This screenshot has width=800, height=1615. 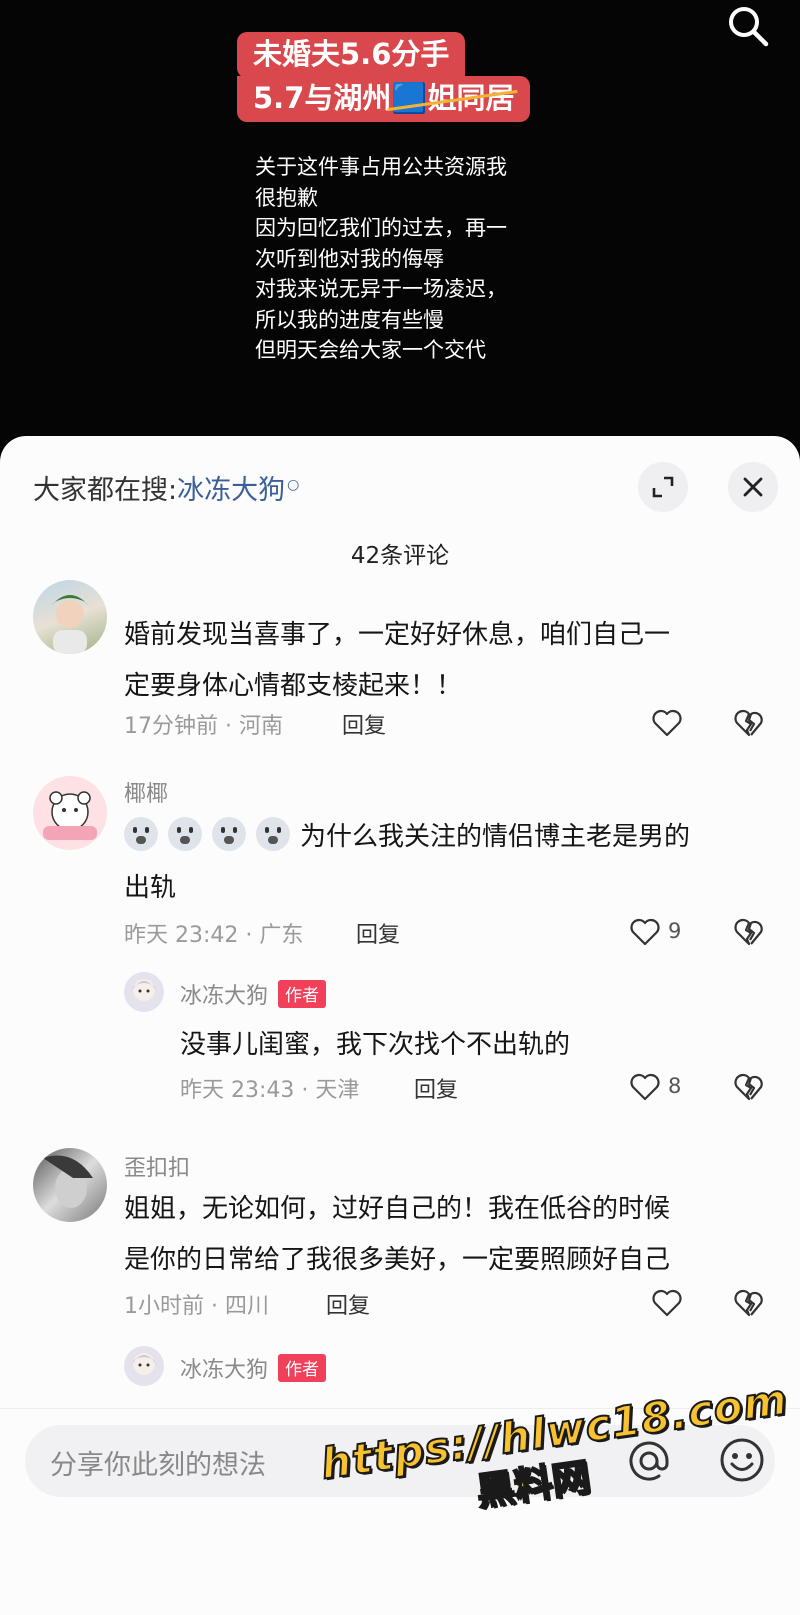 I want to click on trending-search: 大家都在搜:冰冻大狗 ○, so click(x=166, y=487).